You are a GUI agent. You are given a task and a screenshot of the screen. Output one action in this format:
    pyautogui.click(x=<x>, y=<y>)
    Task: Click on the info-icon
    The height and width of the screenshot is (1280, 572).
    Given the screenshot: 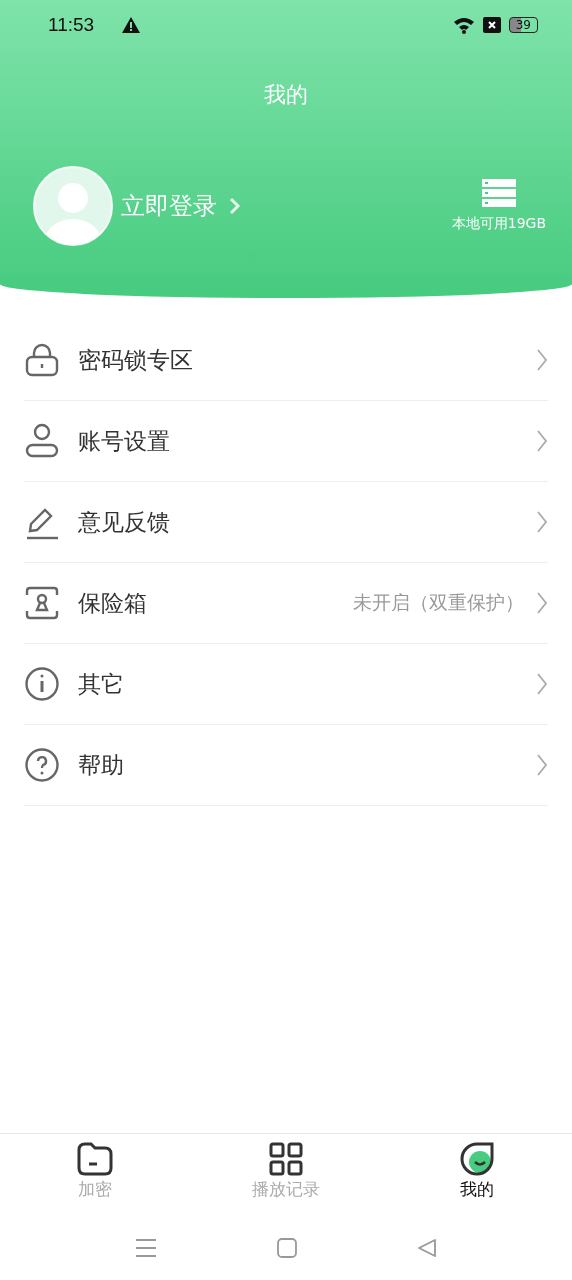 What is the action you would take?
    pyautogui.click(x=42, y=684)
    